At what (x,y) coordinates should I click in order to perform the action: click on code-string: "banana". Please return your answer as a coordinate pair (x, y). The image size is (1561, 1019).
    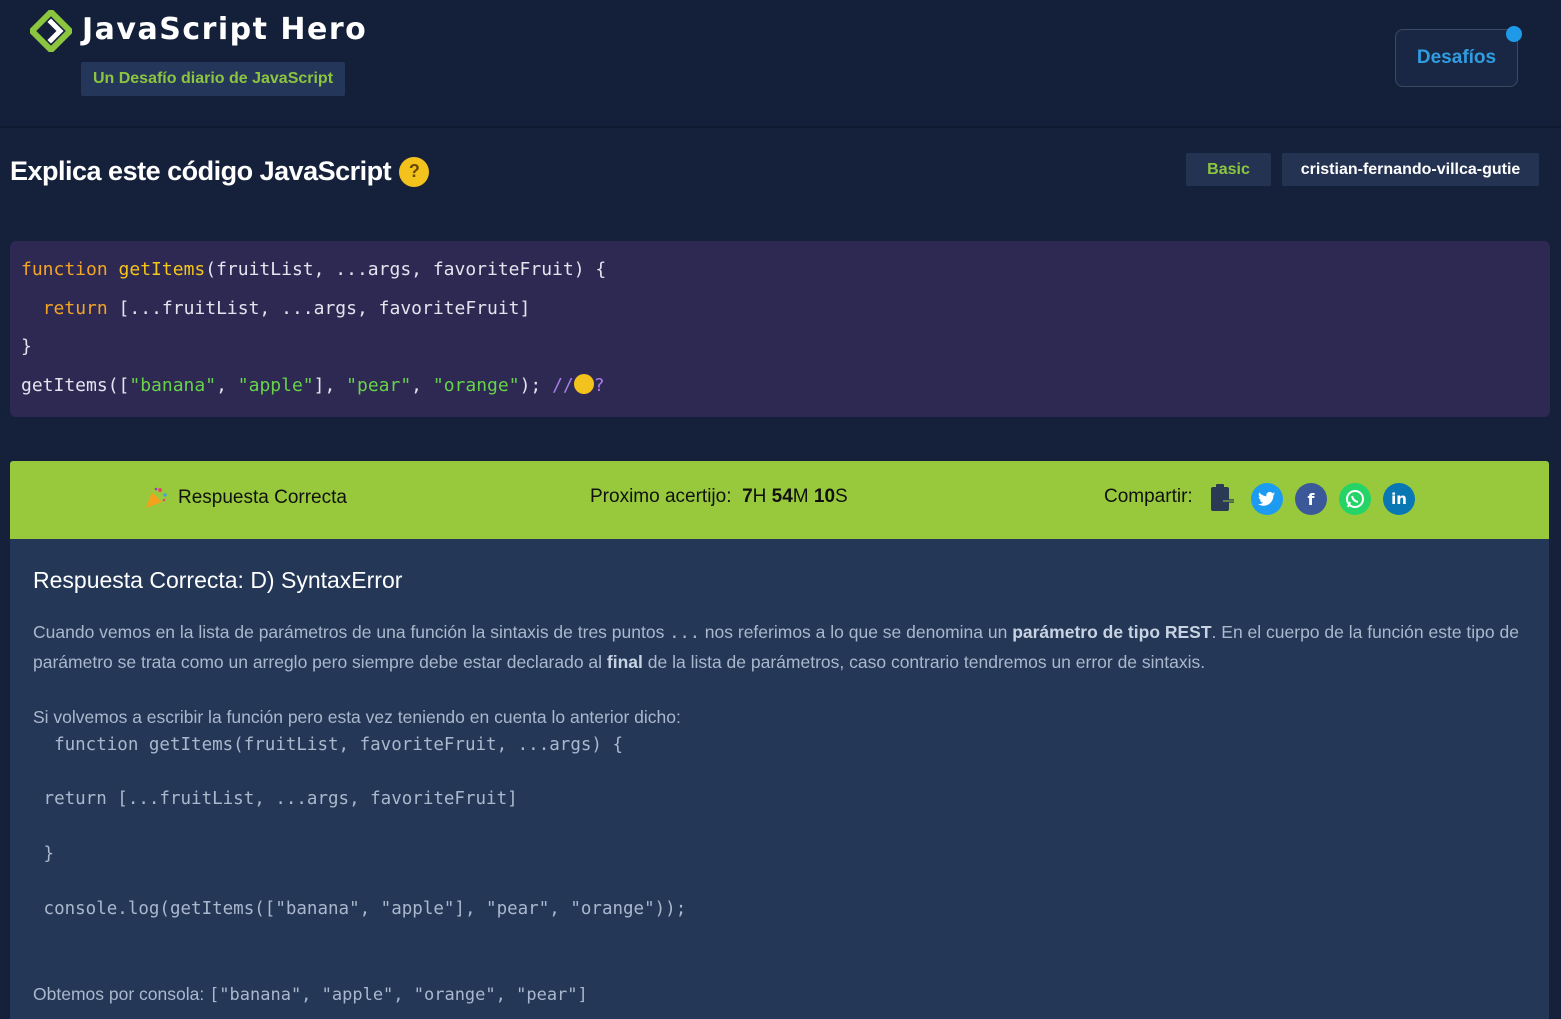
    Looking at the image, I should click on (173, 385).